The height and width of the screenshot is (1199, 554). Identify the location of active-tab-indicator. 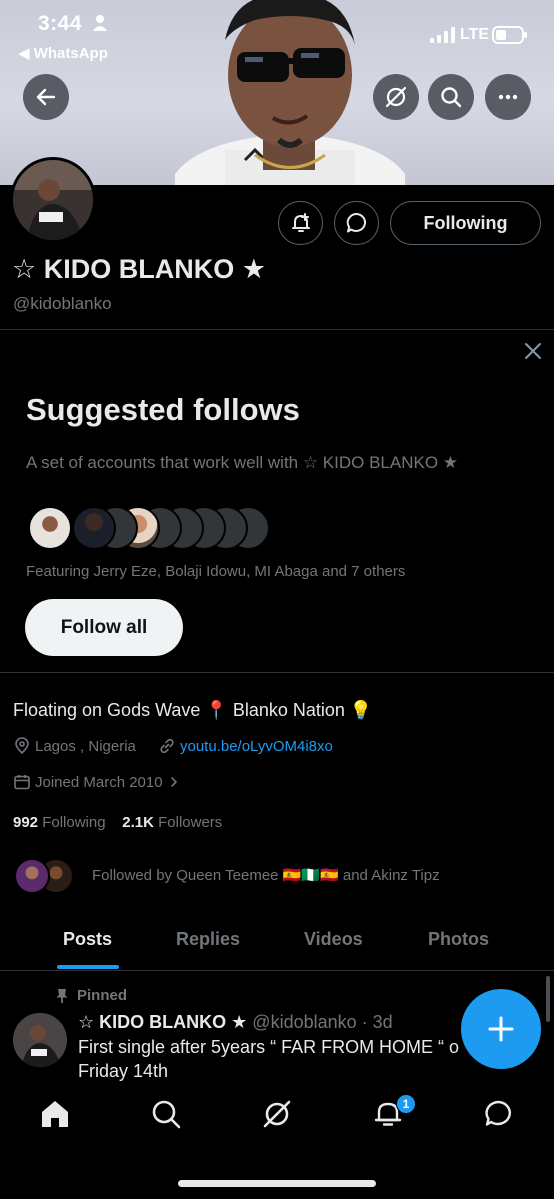
(88, 967).